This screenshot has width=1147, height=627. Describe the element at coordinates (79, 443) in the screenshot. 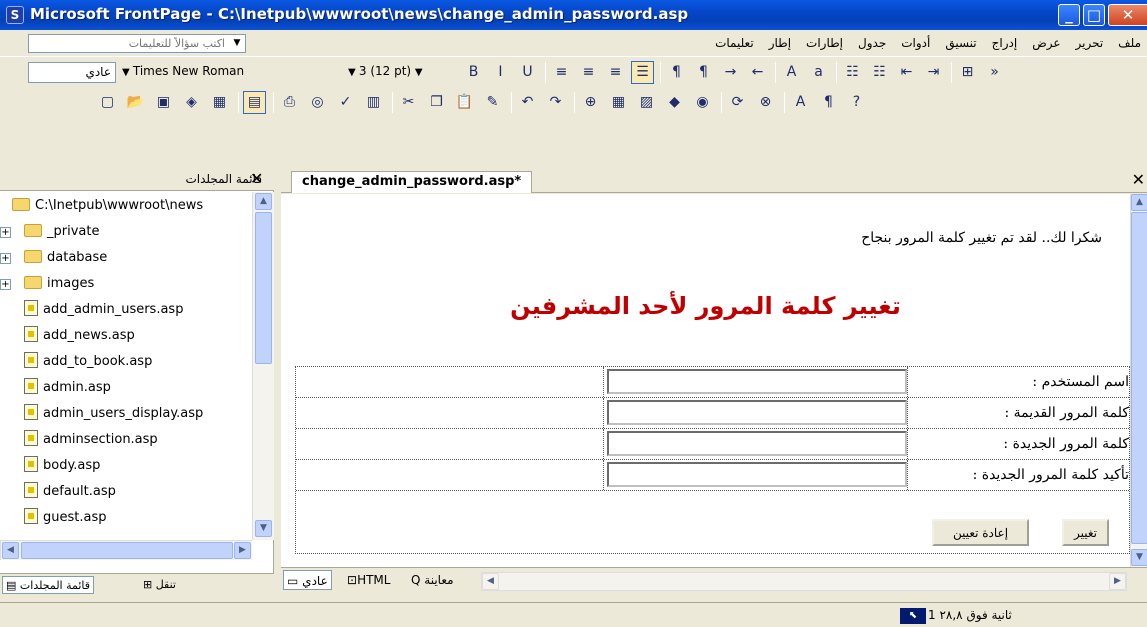

I see `tree-file: adminsection.asp` at that location.